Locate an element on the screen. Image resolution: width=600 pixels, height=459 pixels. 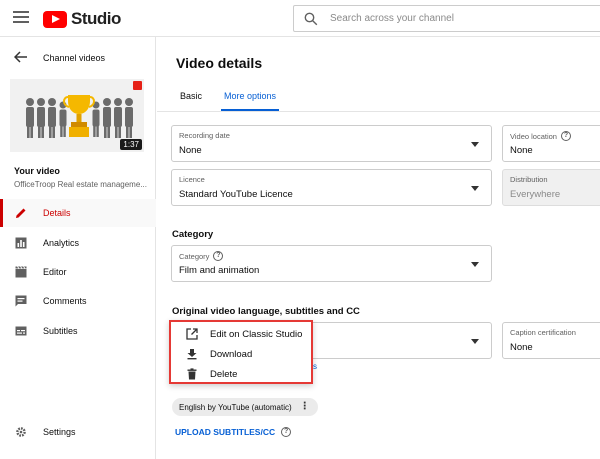
search-box is located at coordinates (446, 18).